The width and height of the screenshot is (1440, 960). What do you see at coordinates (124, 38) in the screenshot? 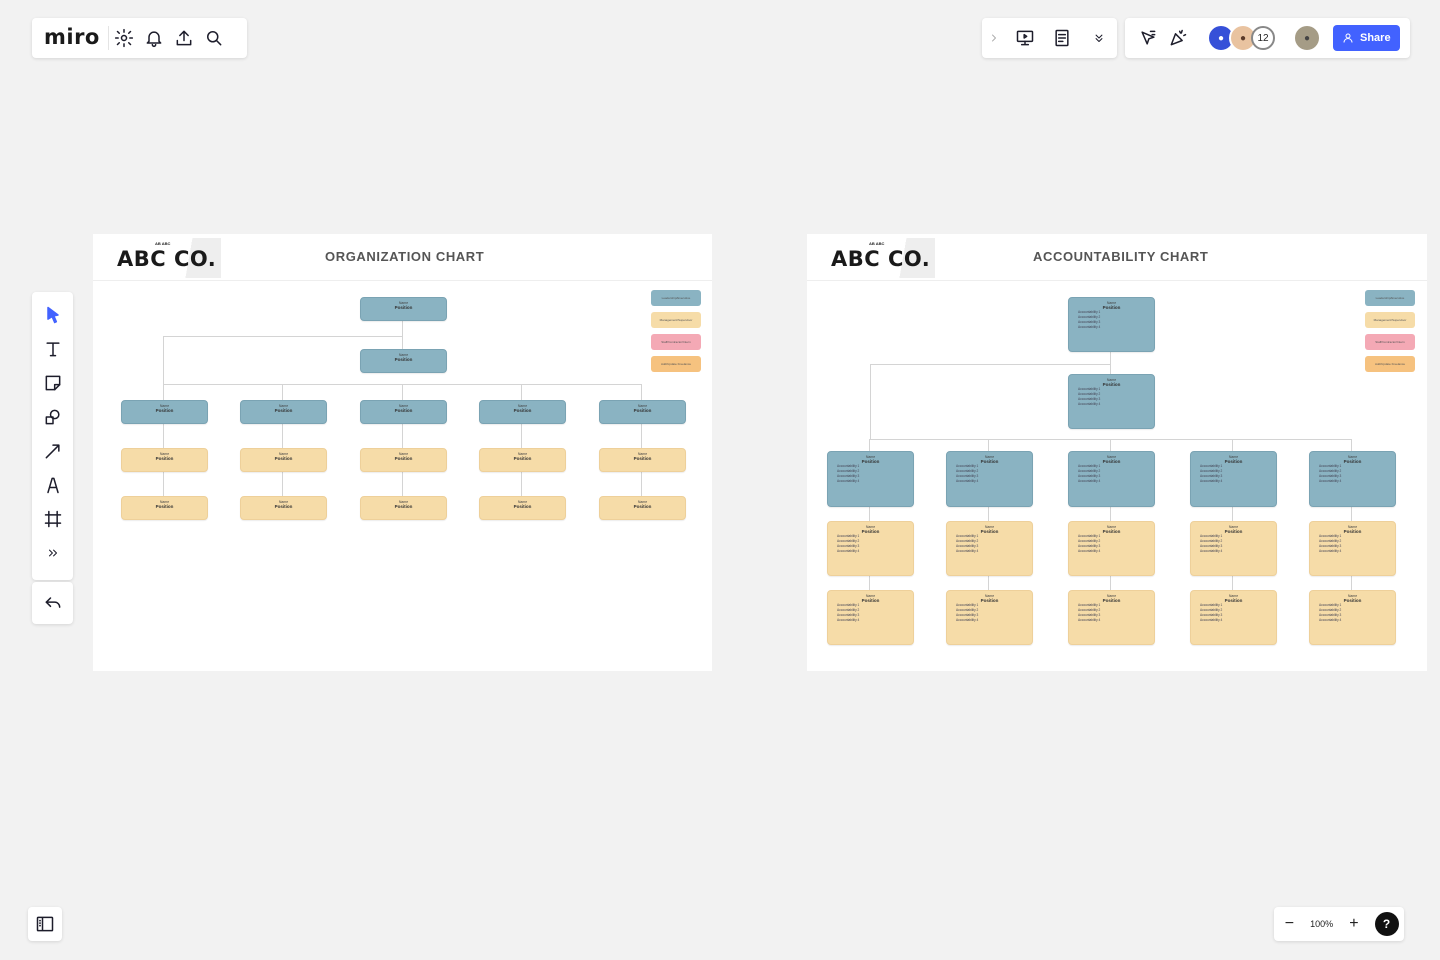
I see `settings-icon` at bounding box center [124, 38].